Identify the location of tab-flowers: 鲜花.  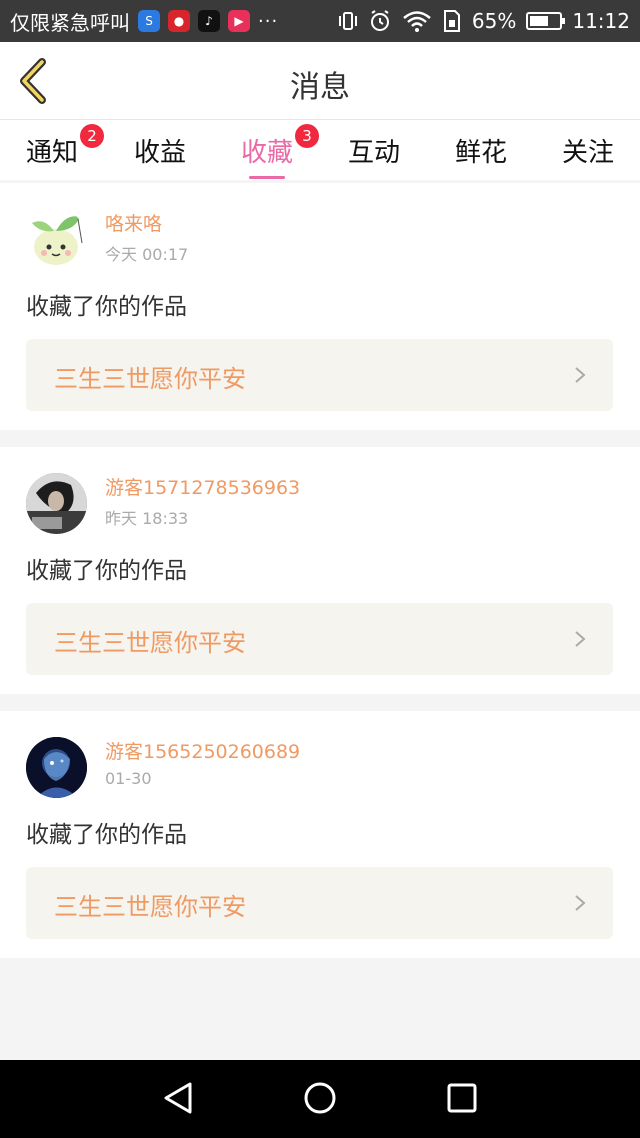
(481, 150).